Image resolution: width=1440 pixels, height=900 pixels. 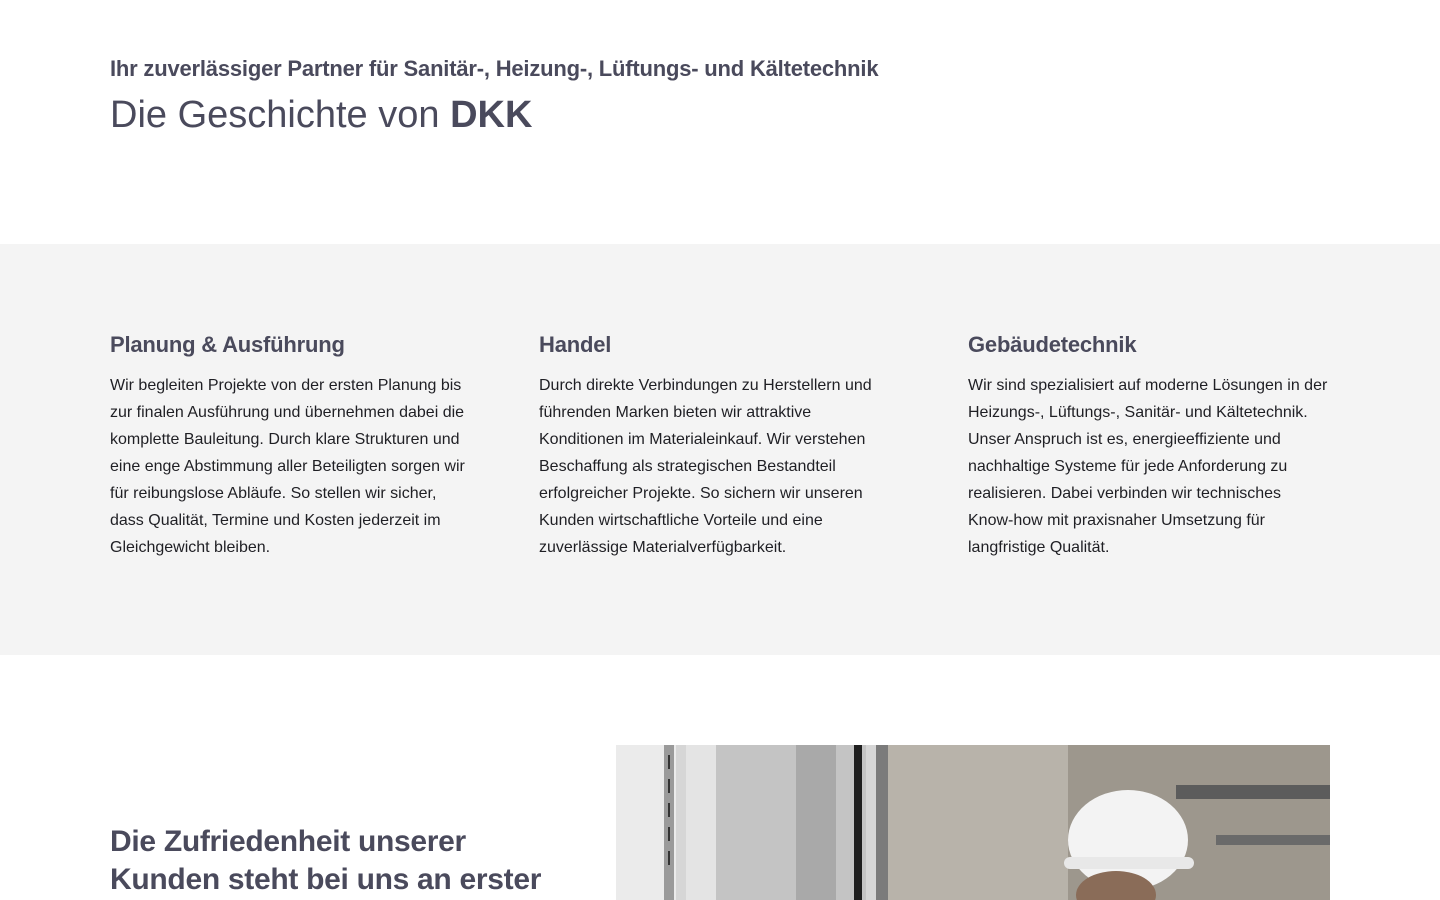 I want to click on page-title-prefix: Die Geschichte von, so click(x=275, y=115).